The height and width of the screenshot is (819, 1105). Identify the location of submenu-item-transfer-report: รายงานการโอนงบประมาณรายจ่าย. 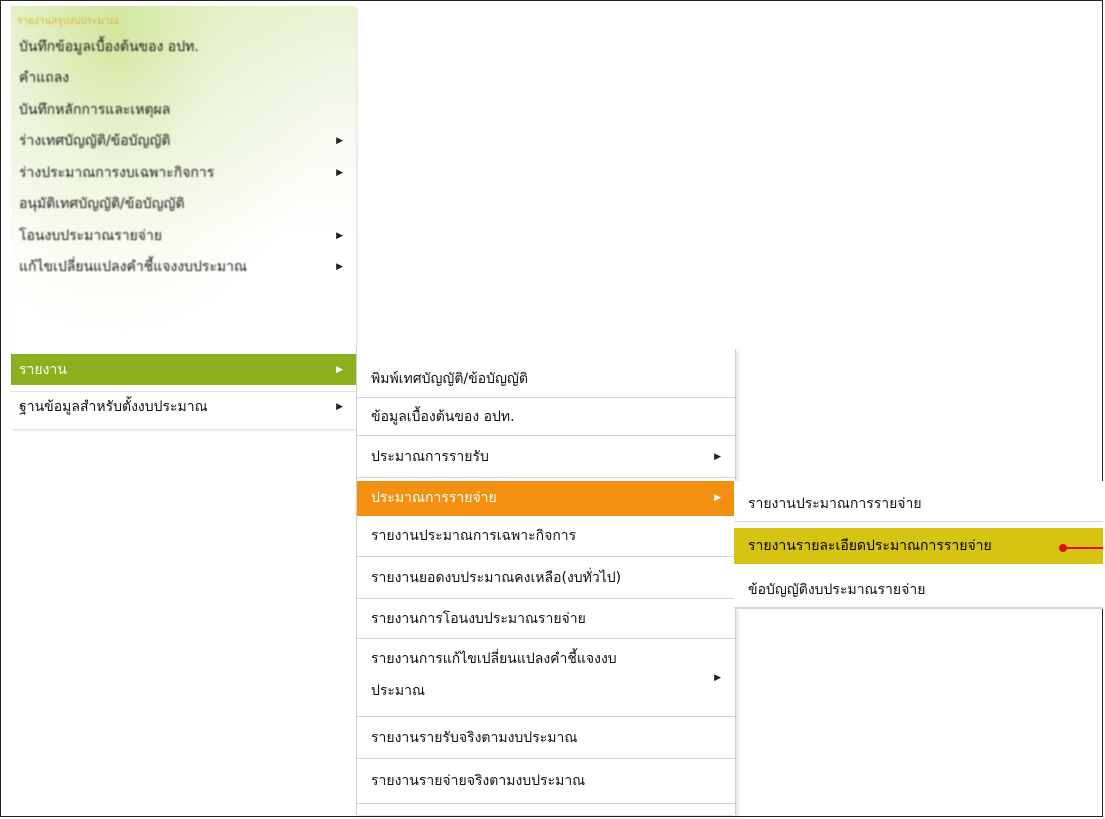
(546, 619).